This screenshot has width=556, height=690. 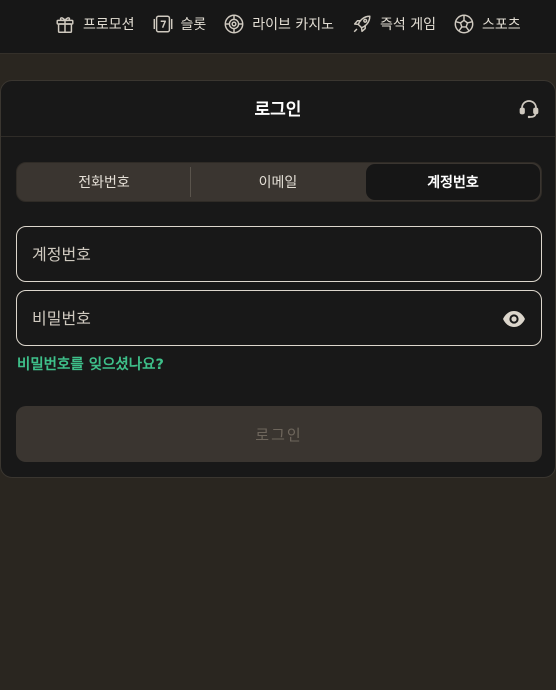 What do you see at coordinates (408, 25) in the screenshot?
I see `nav-item-label: 즉석 게임` at bounding box center [408, 25].